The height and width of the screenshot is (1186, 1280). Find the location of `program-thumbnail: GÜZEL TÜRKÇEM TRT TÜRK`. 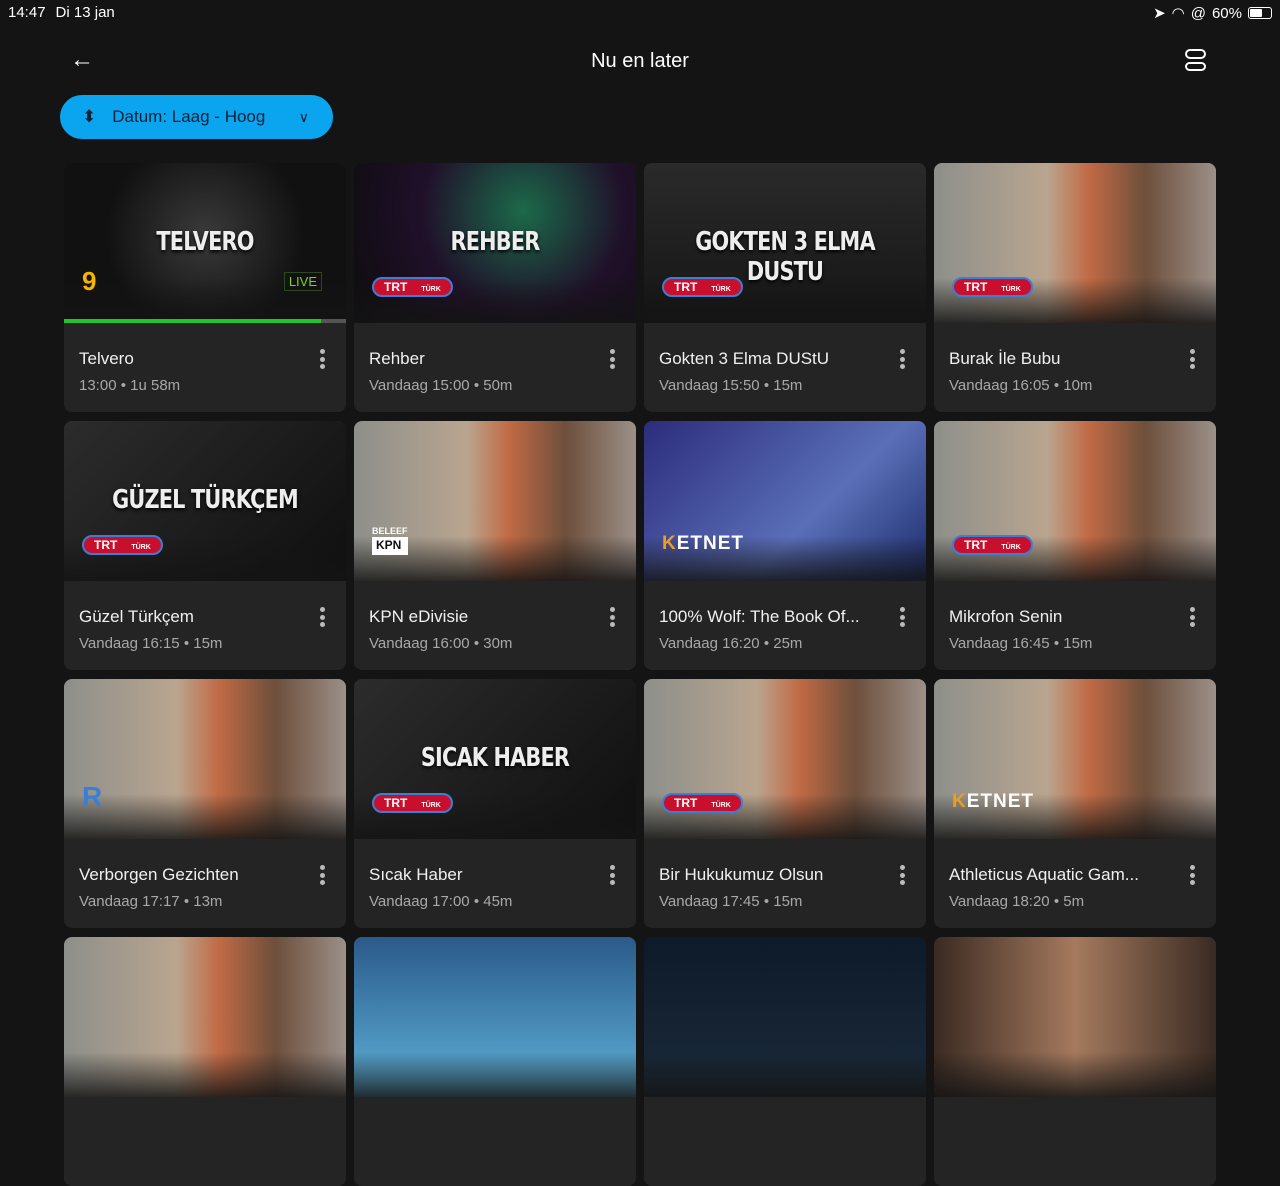

program-thumbnail: GÜZEL TÜRKÇEM TRT TÜRK is located at coordinates (205, 501).